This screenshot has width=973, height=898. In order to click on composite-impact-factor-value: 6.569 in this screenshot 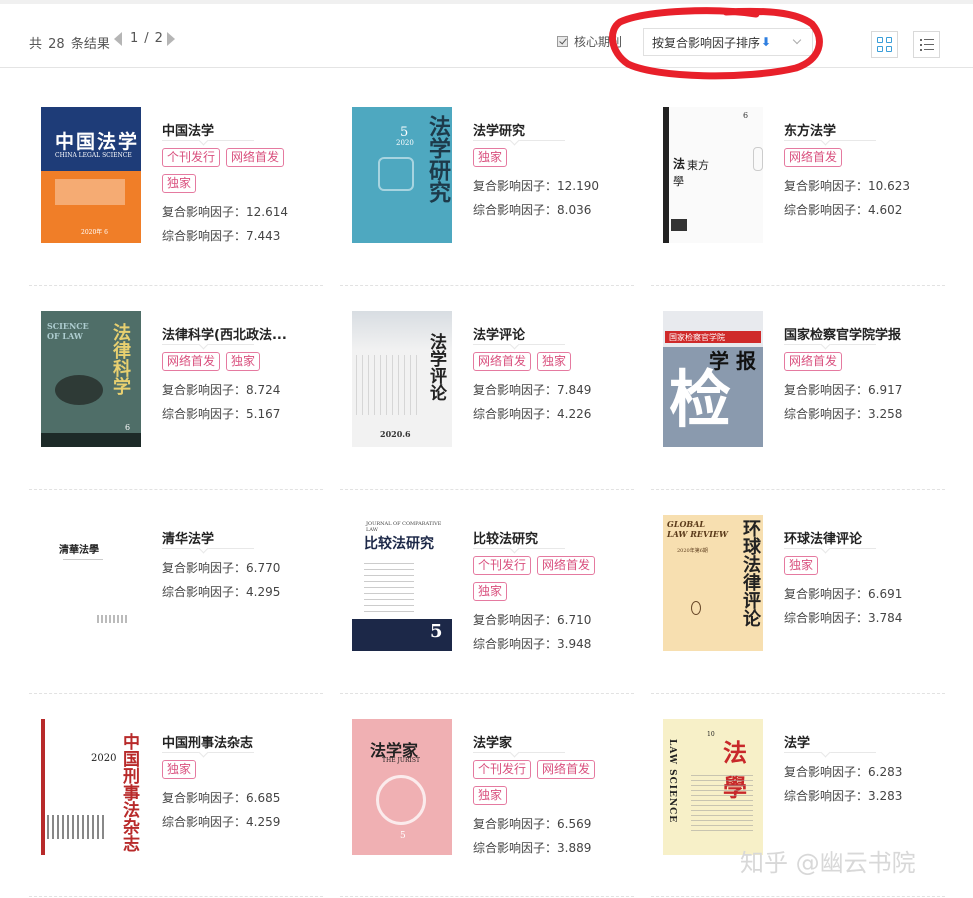, I will do `click(574, 824)`.